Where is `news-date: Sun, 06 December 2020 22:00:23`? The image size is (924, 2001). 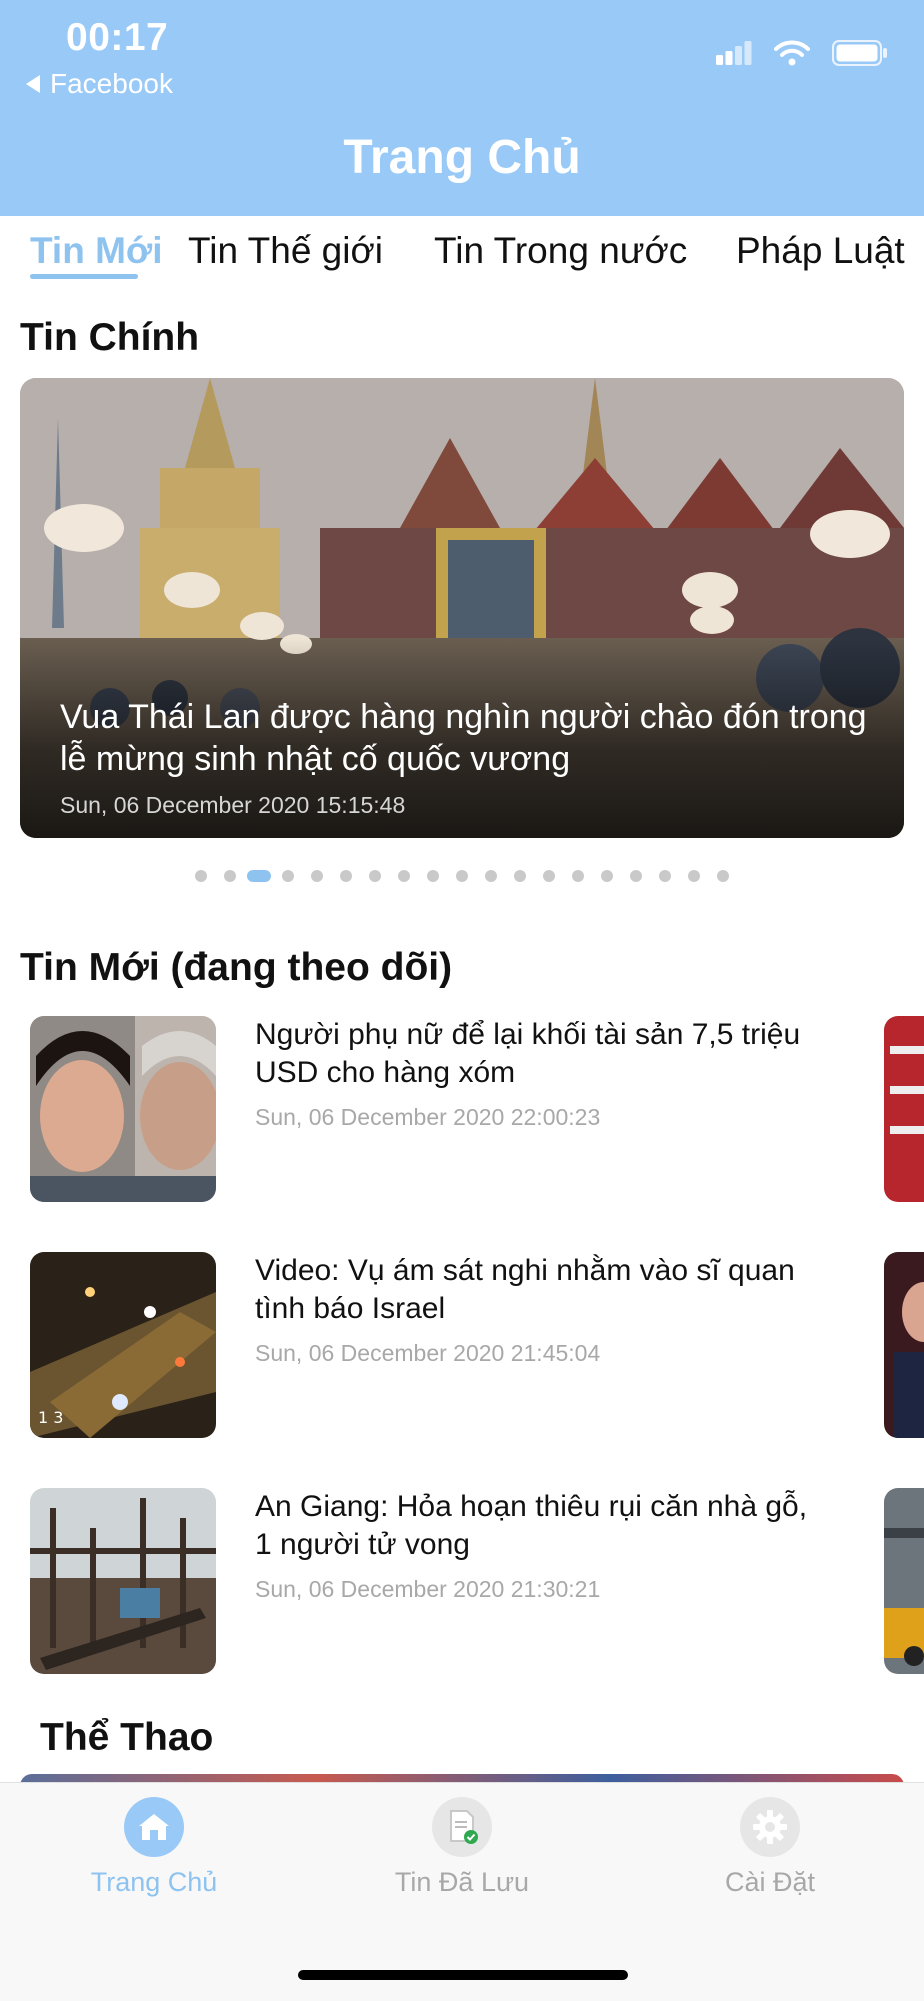
news-date: Sun, 06 December 2020 22:00:23 is located at coordinates (428, 1117).